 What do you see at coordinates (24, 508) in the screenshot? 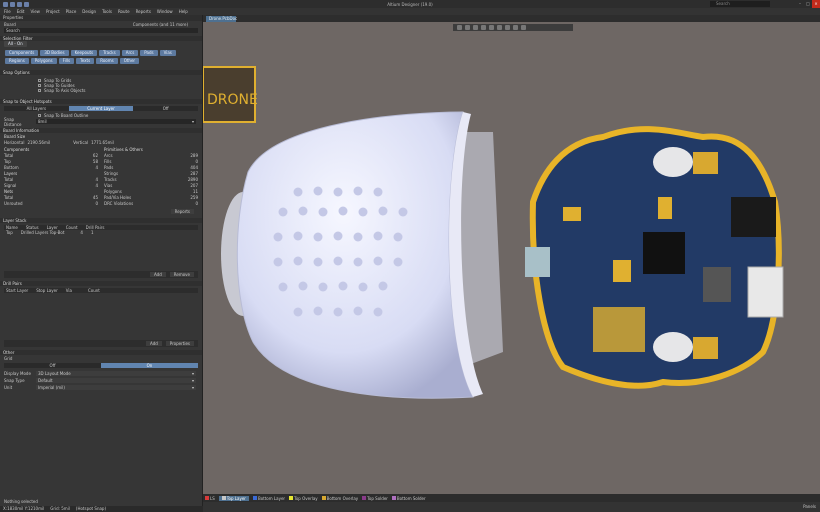
I see `coords: X:1830mil Y:1210mil` at bounding box center [24, 508].